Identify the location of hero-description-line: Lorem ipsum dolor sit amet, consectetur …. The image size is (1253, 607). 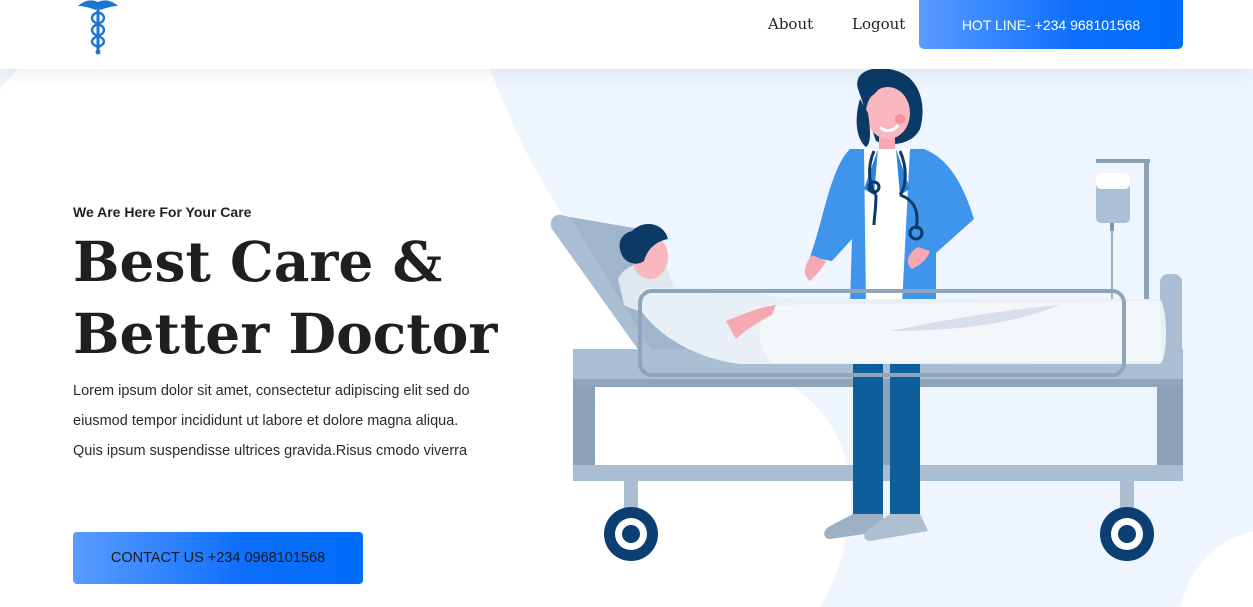
(271, 391).